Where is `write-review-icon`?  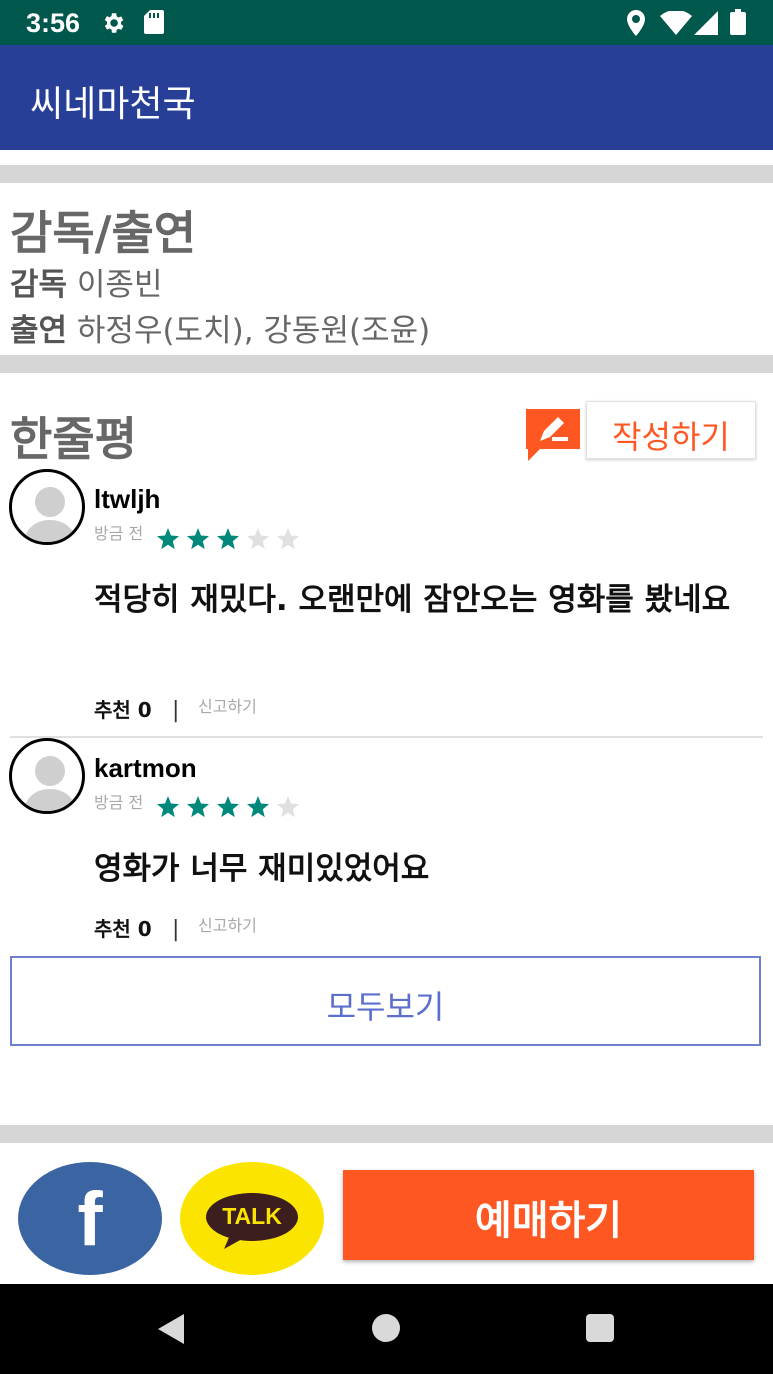
write-review-icon is located at coordinates (553, 435).